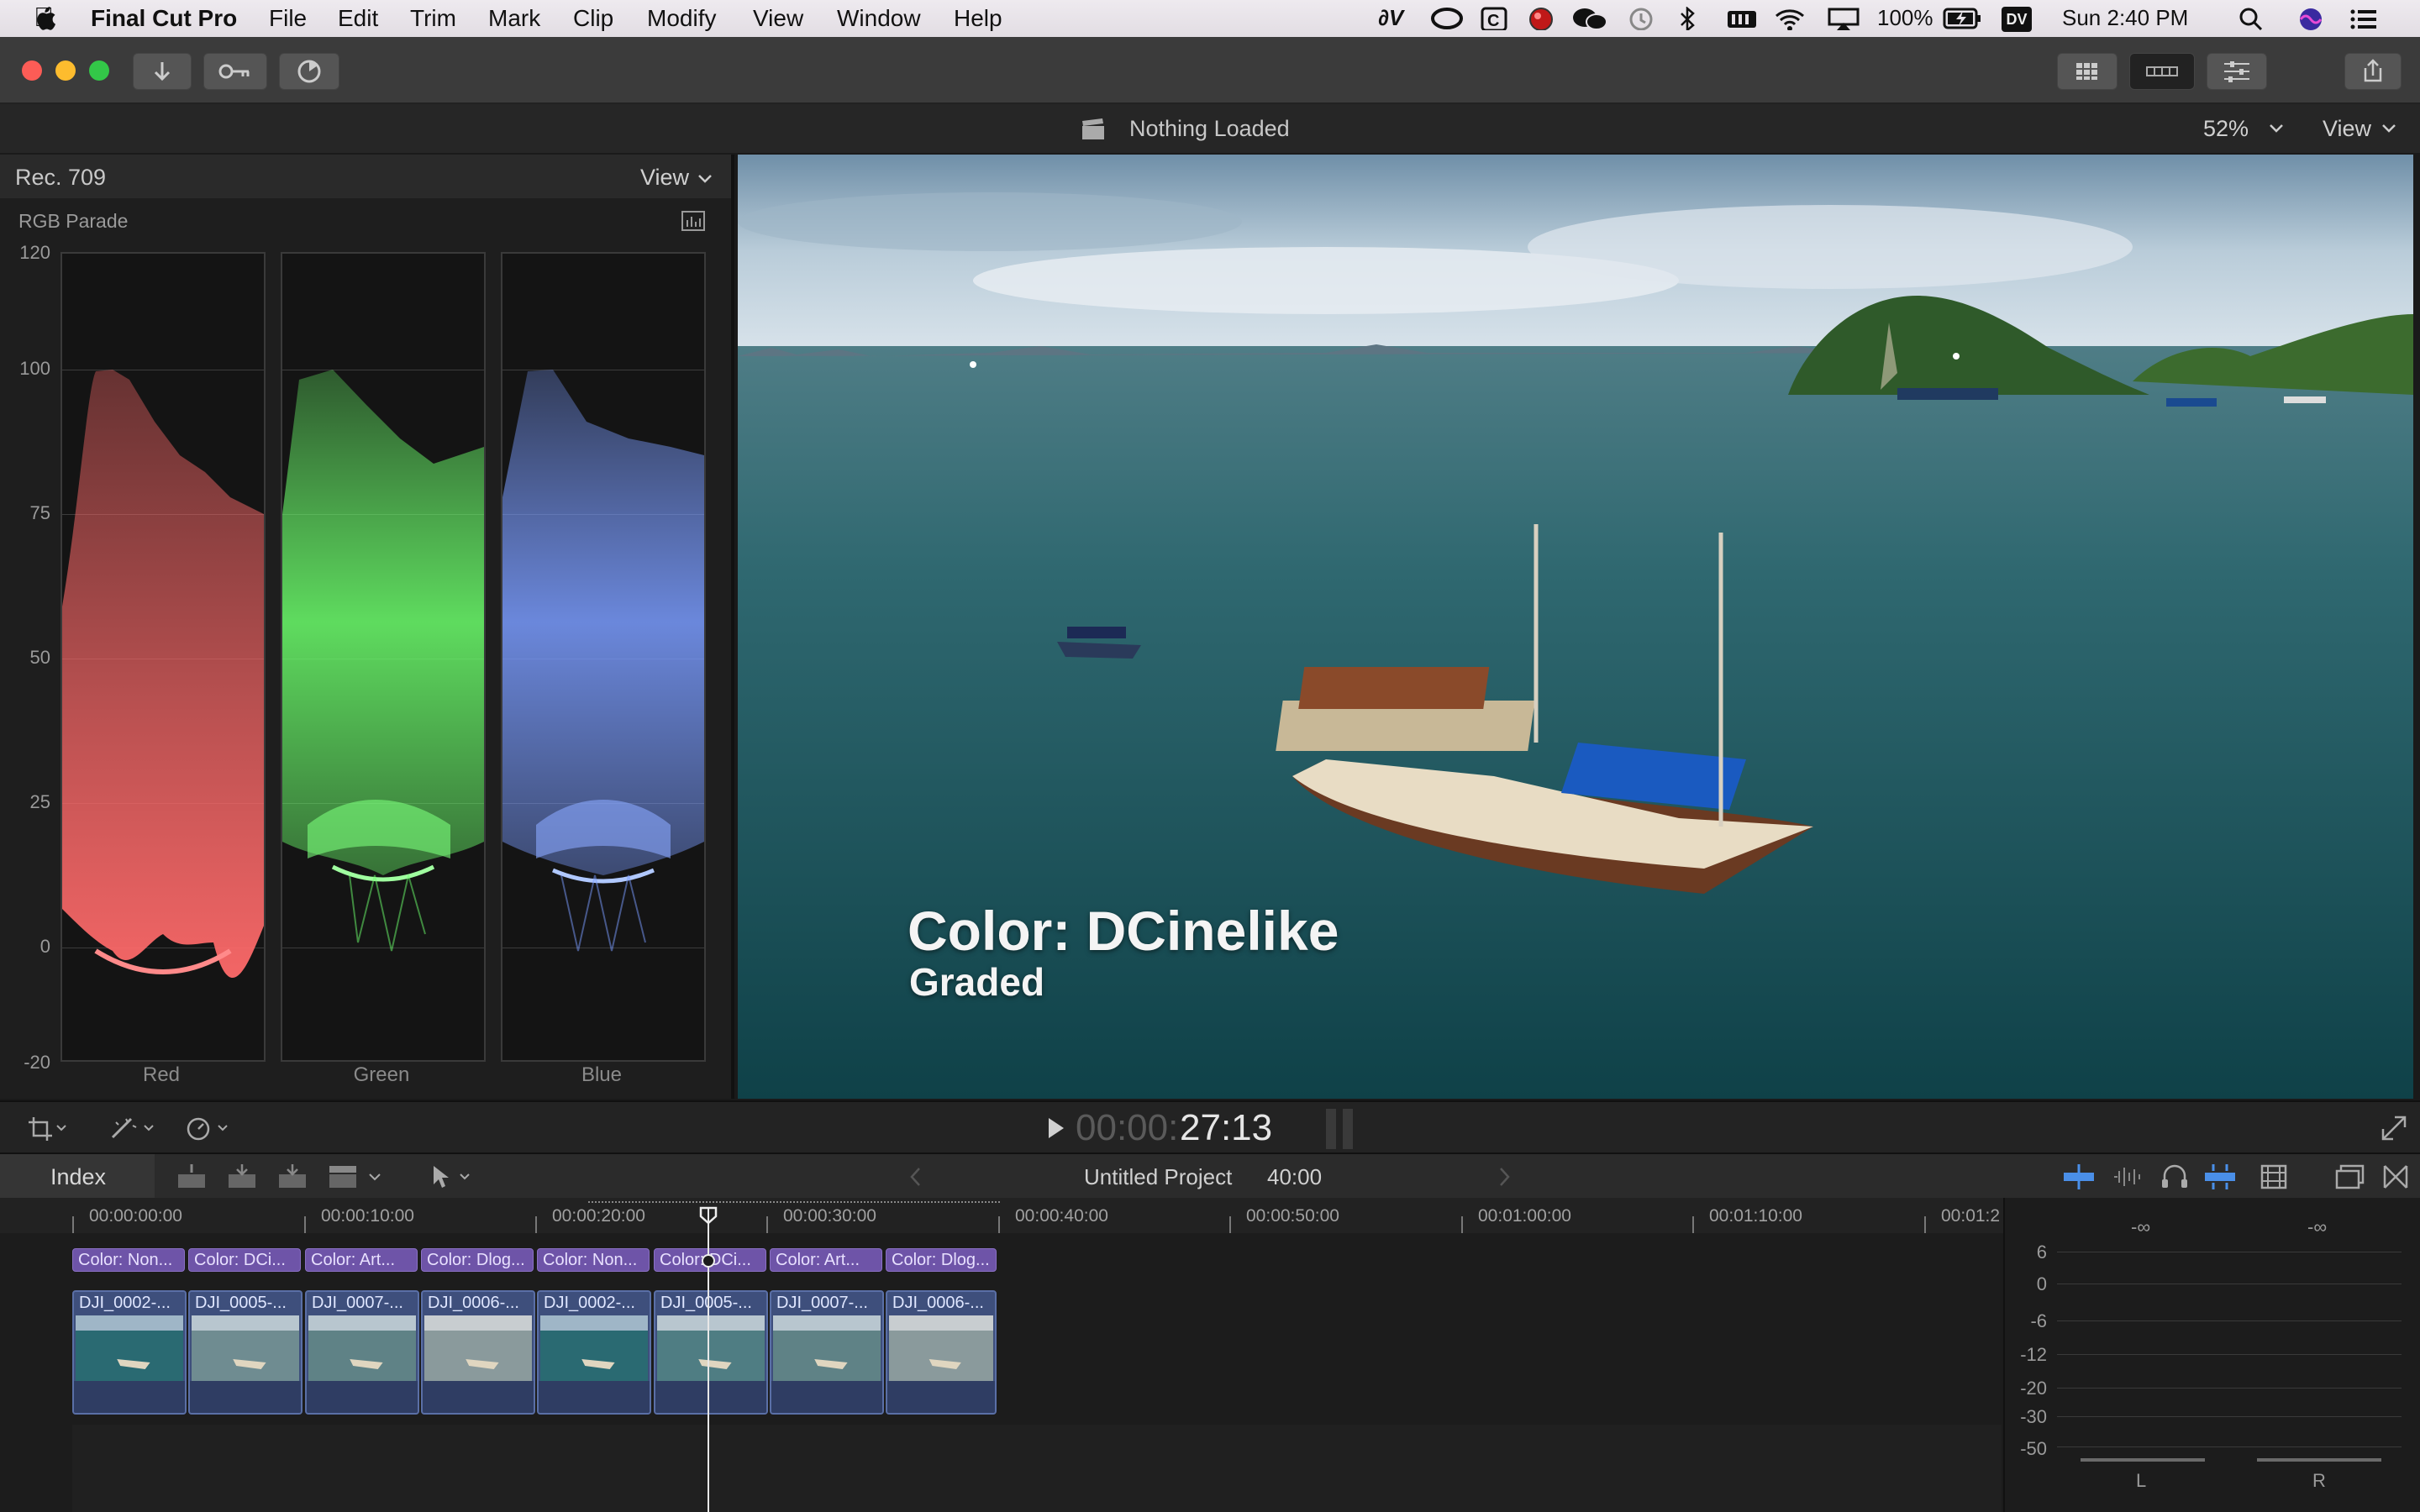  I want to click on battery-percent: 100%, so click(1905, 18).